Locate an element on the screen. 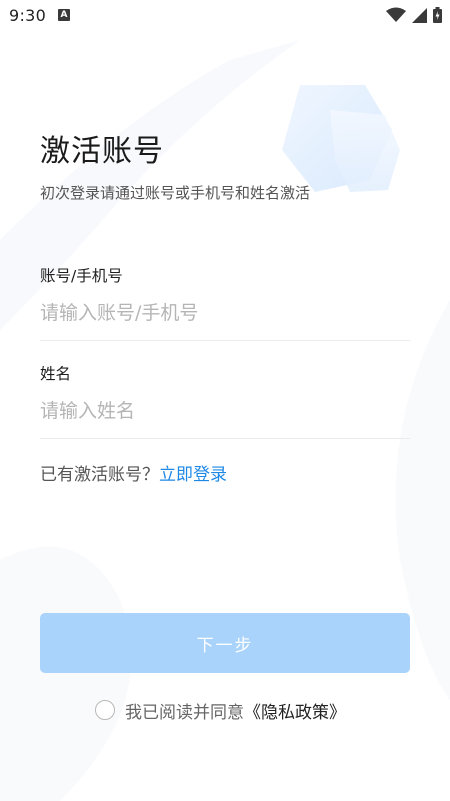  account-field-label: 账号/手机号 is located at coordinates (81, 276).